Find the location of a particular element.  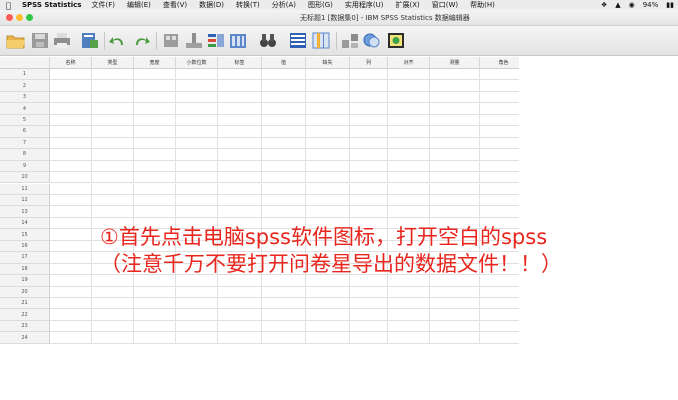

menu-window: 窗口(W) is located at coordinates (445, 5).